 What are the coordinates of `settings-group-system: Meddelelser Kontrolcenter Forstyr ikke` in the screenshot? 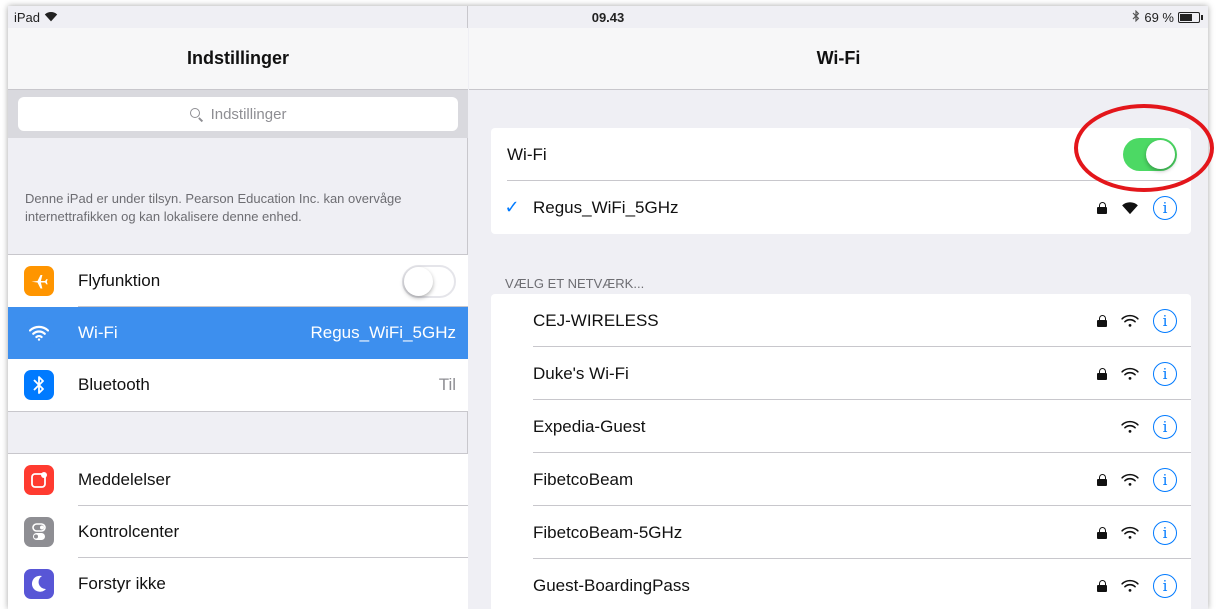 It's located at (238, 531).